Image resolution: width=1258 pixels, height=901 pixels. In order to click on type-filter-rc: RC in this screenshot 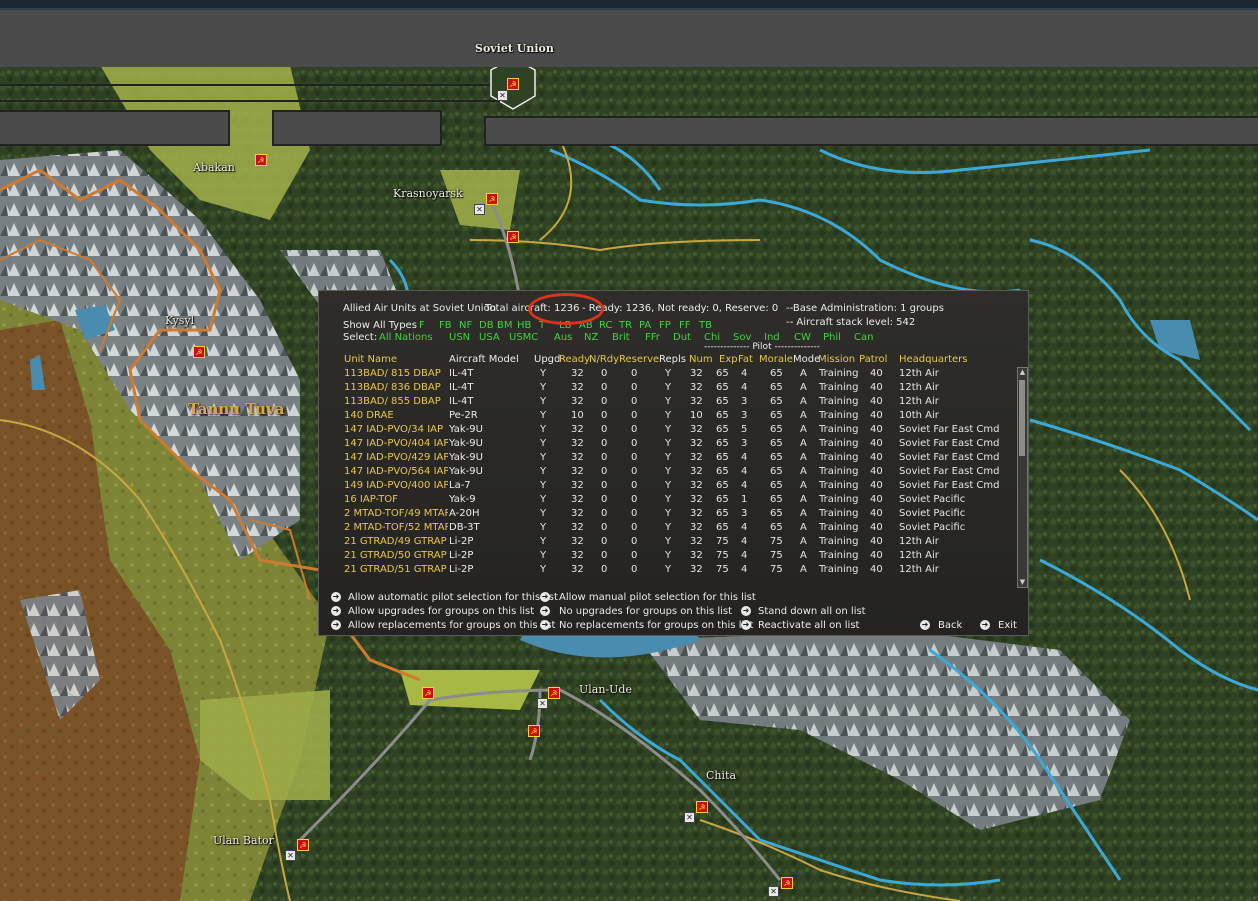, I will do `click(605, 325)`.